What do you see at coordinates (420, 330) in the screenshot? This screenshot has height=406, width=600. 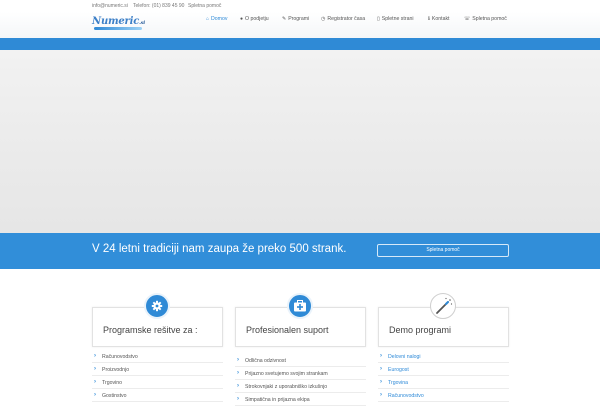 I see `card-title: Demo programi` at bounding box center [420, 330].